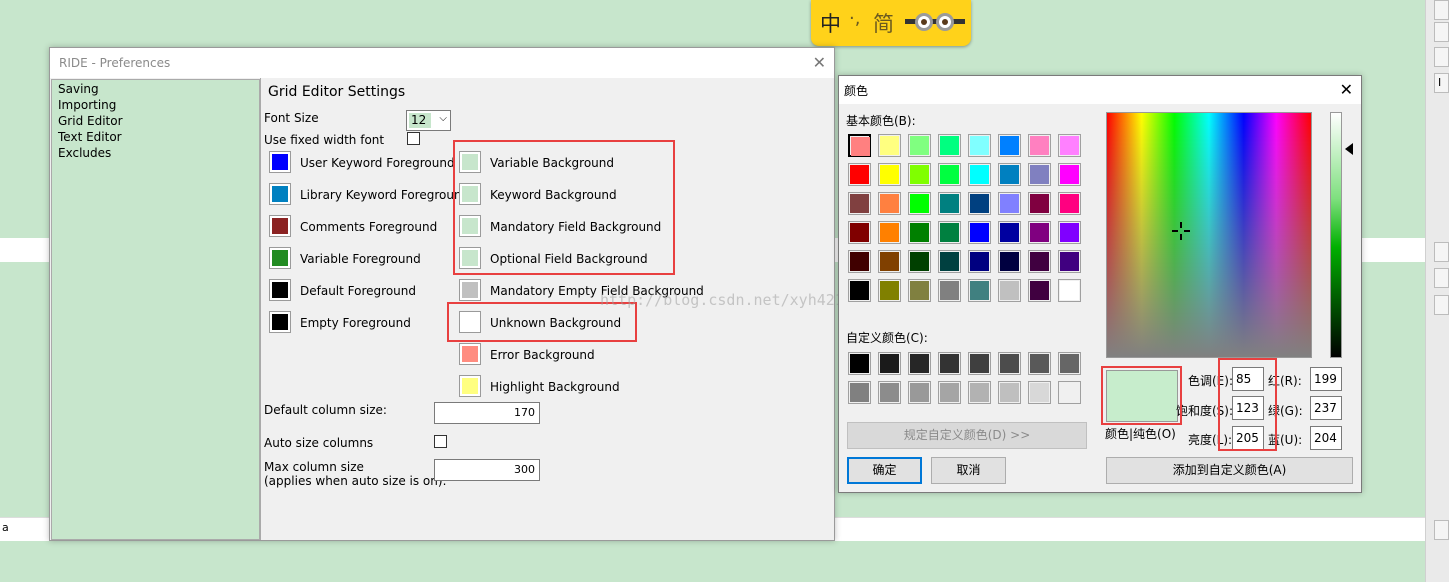 This screenshot has height=582, width=1449. What do you see at coordinates (1326, 379) in the screenshot?
I see `red-input: 199` at bounding box center [1326, 379].